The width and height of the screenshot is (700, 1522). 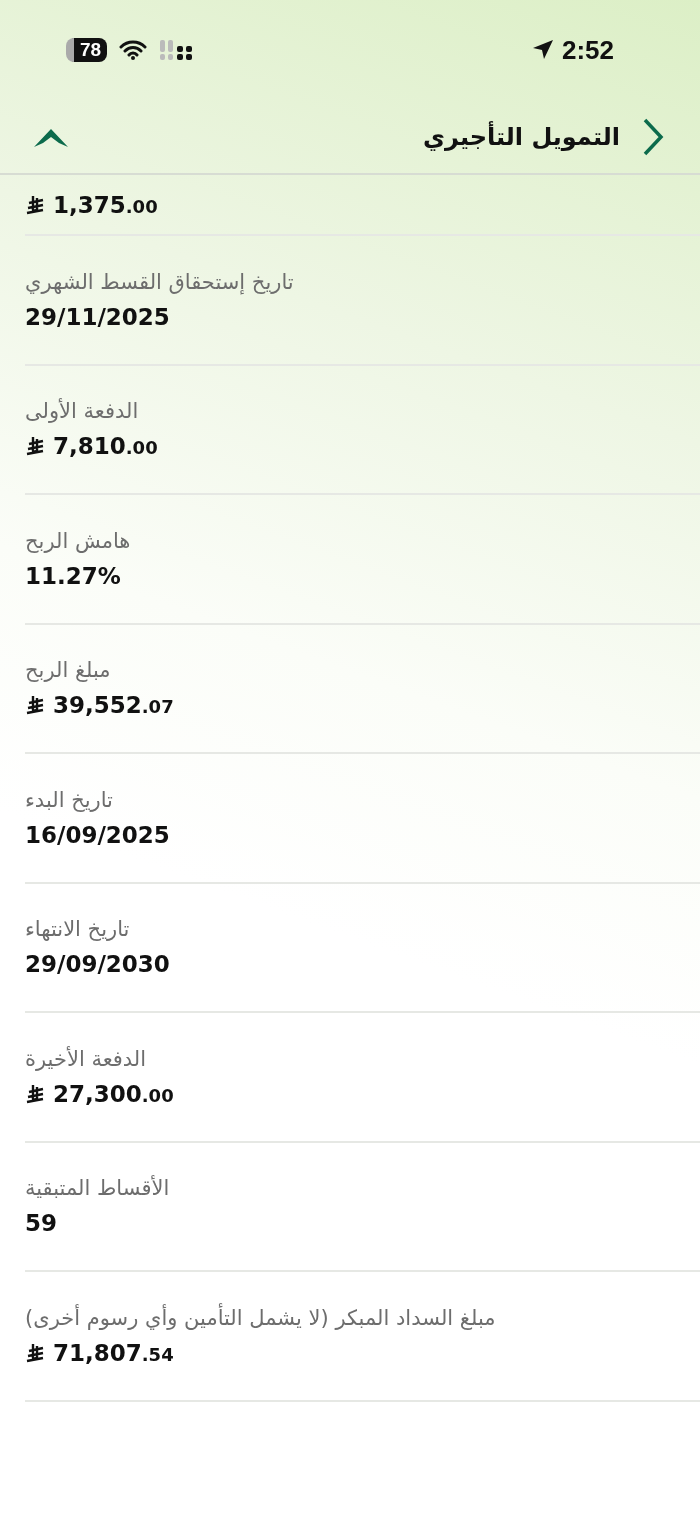 I want to click on detail-value: 11.27%, so click(x=73, y=575).